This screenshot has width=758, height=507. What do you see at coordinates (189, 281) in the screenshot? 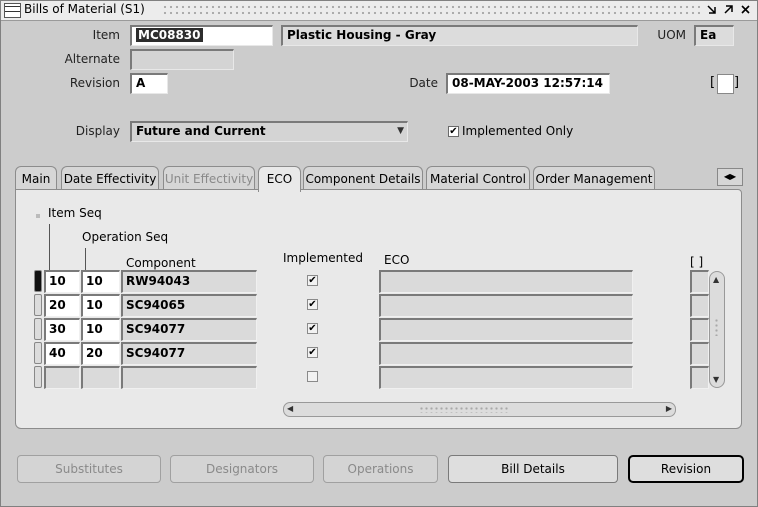
I see `component-cell: RW94043` at bounding box center [189, 281].